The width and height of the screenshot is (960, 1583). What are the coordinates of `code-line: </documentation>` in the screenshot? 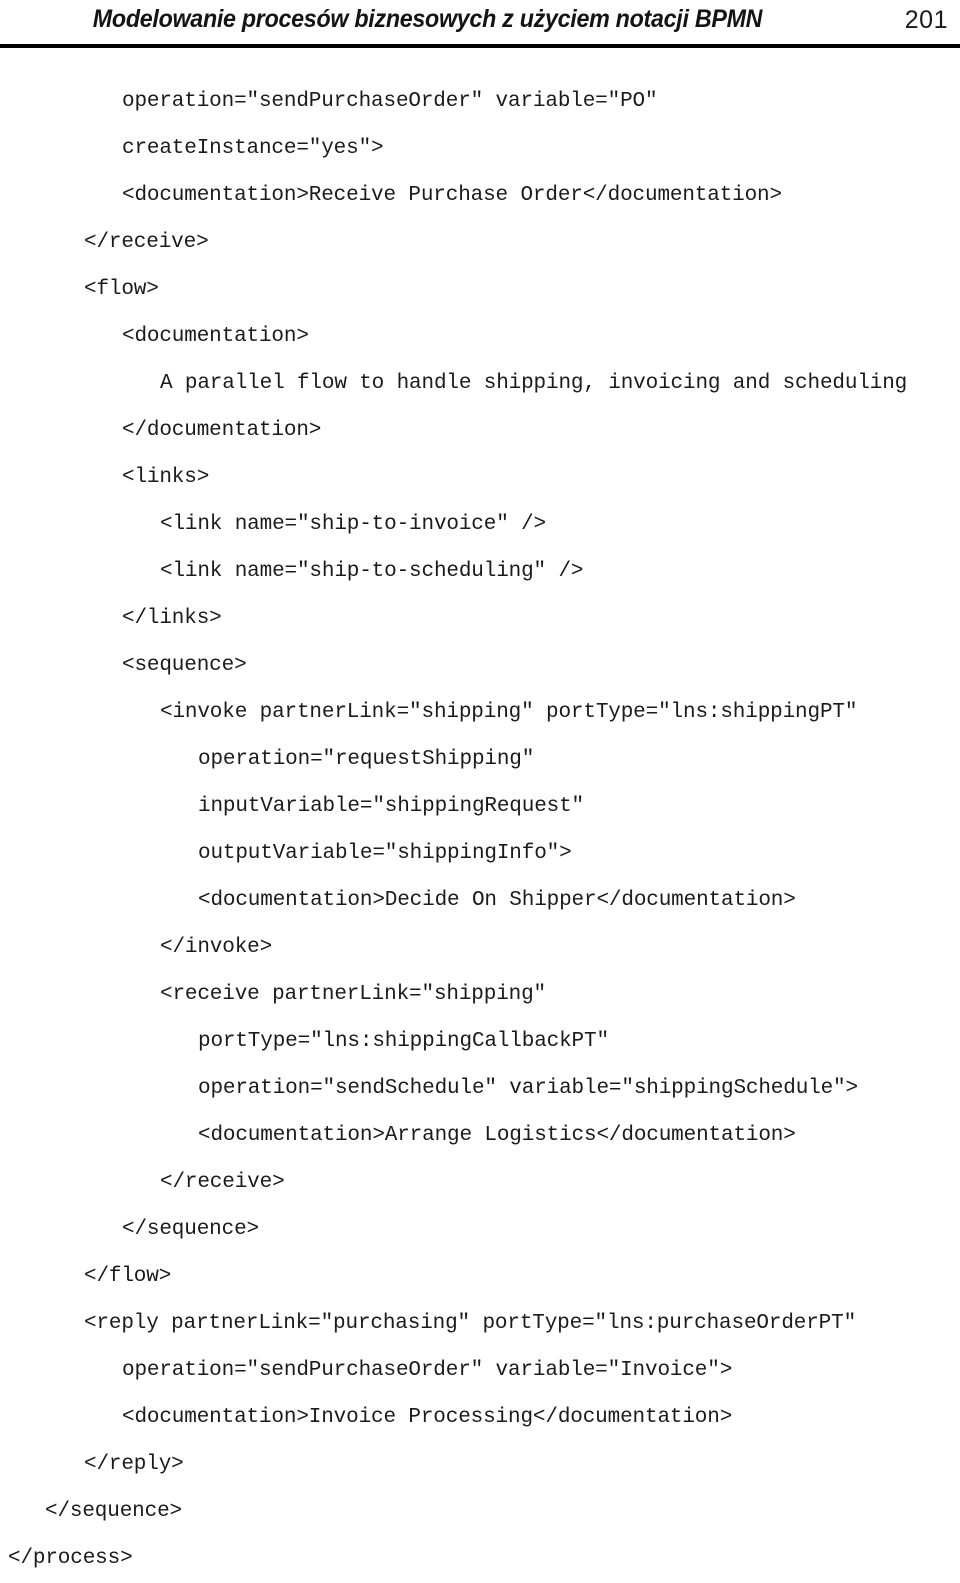 It's located at (222, 430).